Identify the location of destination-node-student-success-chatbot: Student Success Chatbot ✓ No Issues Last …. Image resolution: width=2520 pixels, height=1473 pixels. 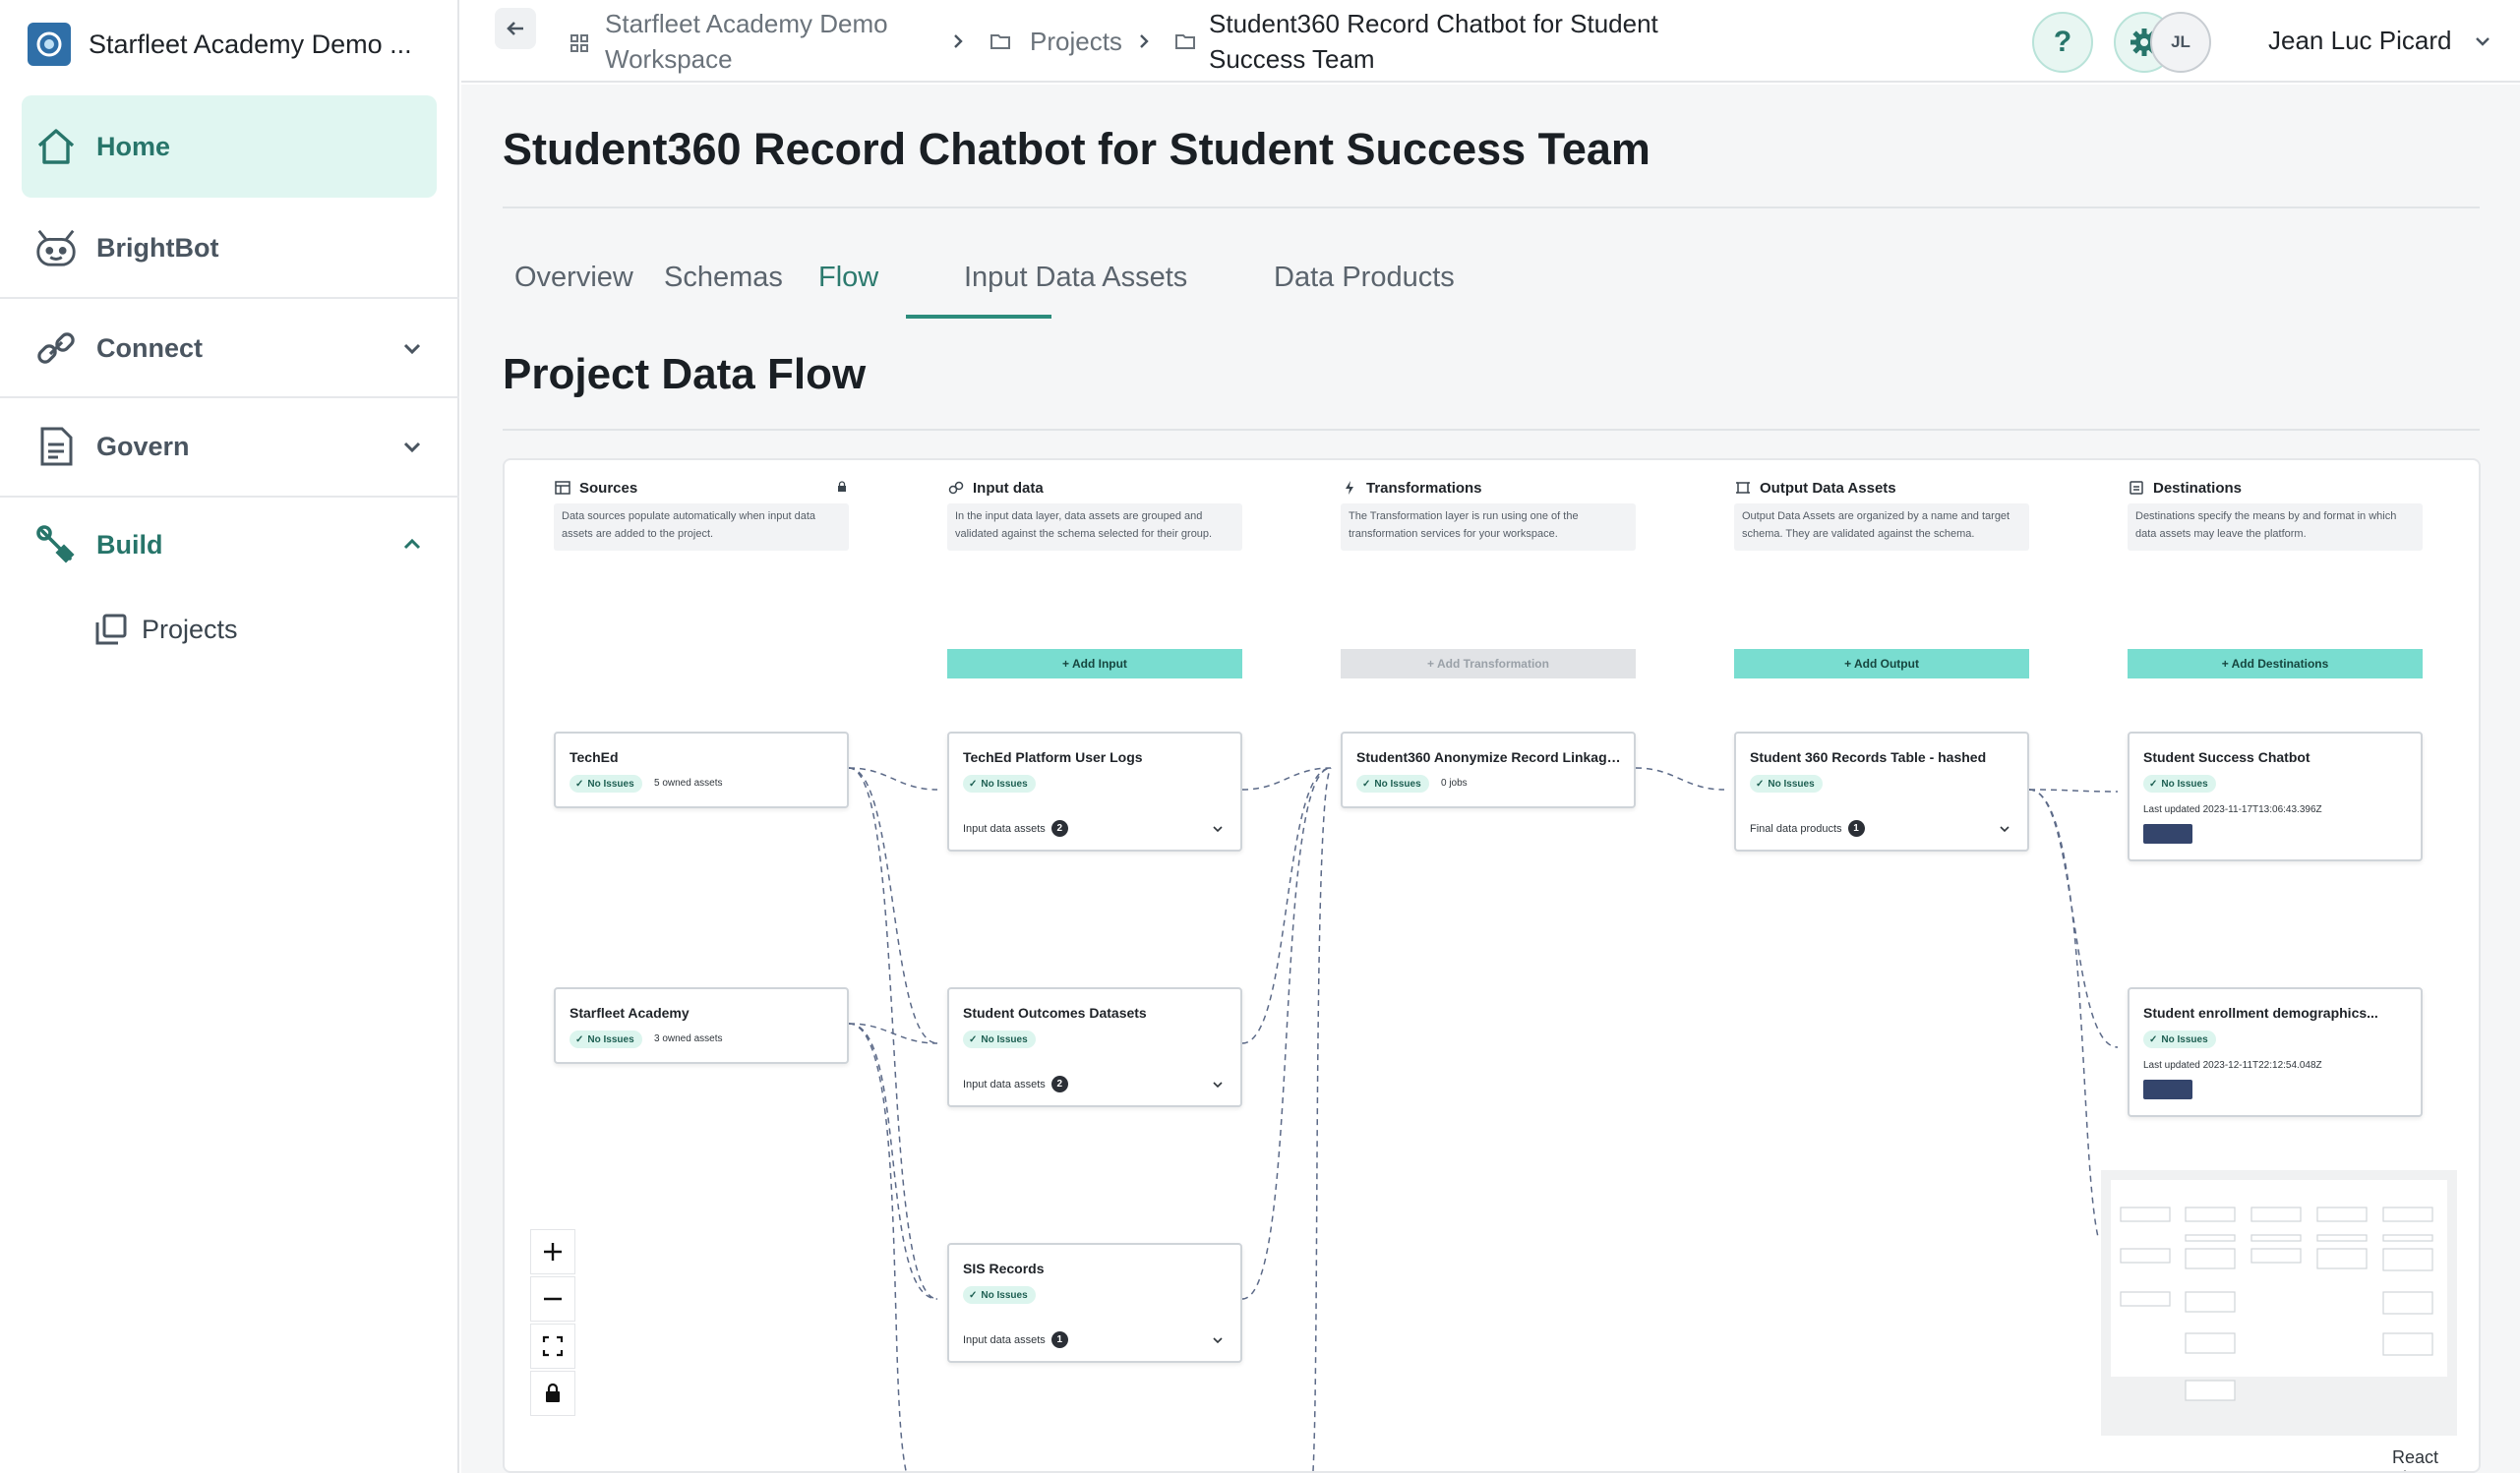
(2275, 797).